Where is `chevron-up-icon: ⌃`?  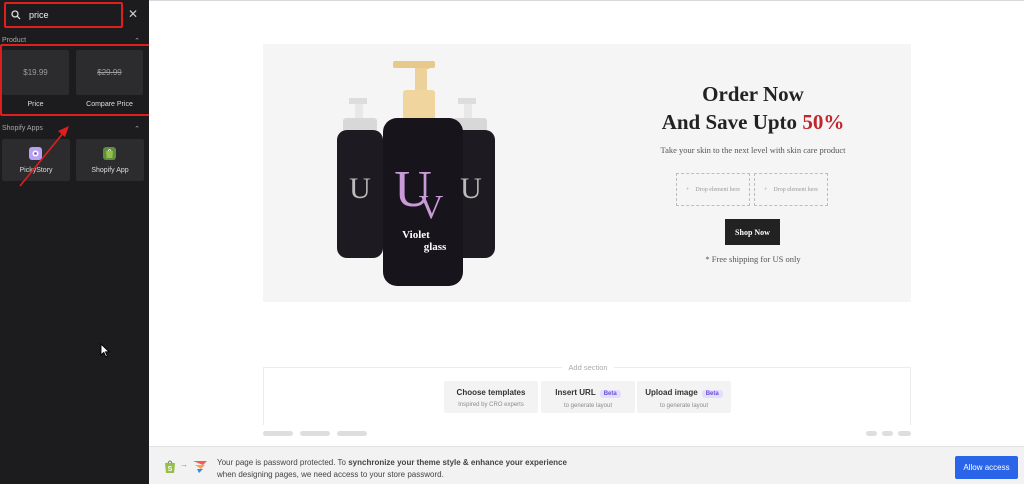 chevron-up-icon: ⌃ is located at coordinates (137, 129).